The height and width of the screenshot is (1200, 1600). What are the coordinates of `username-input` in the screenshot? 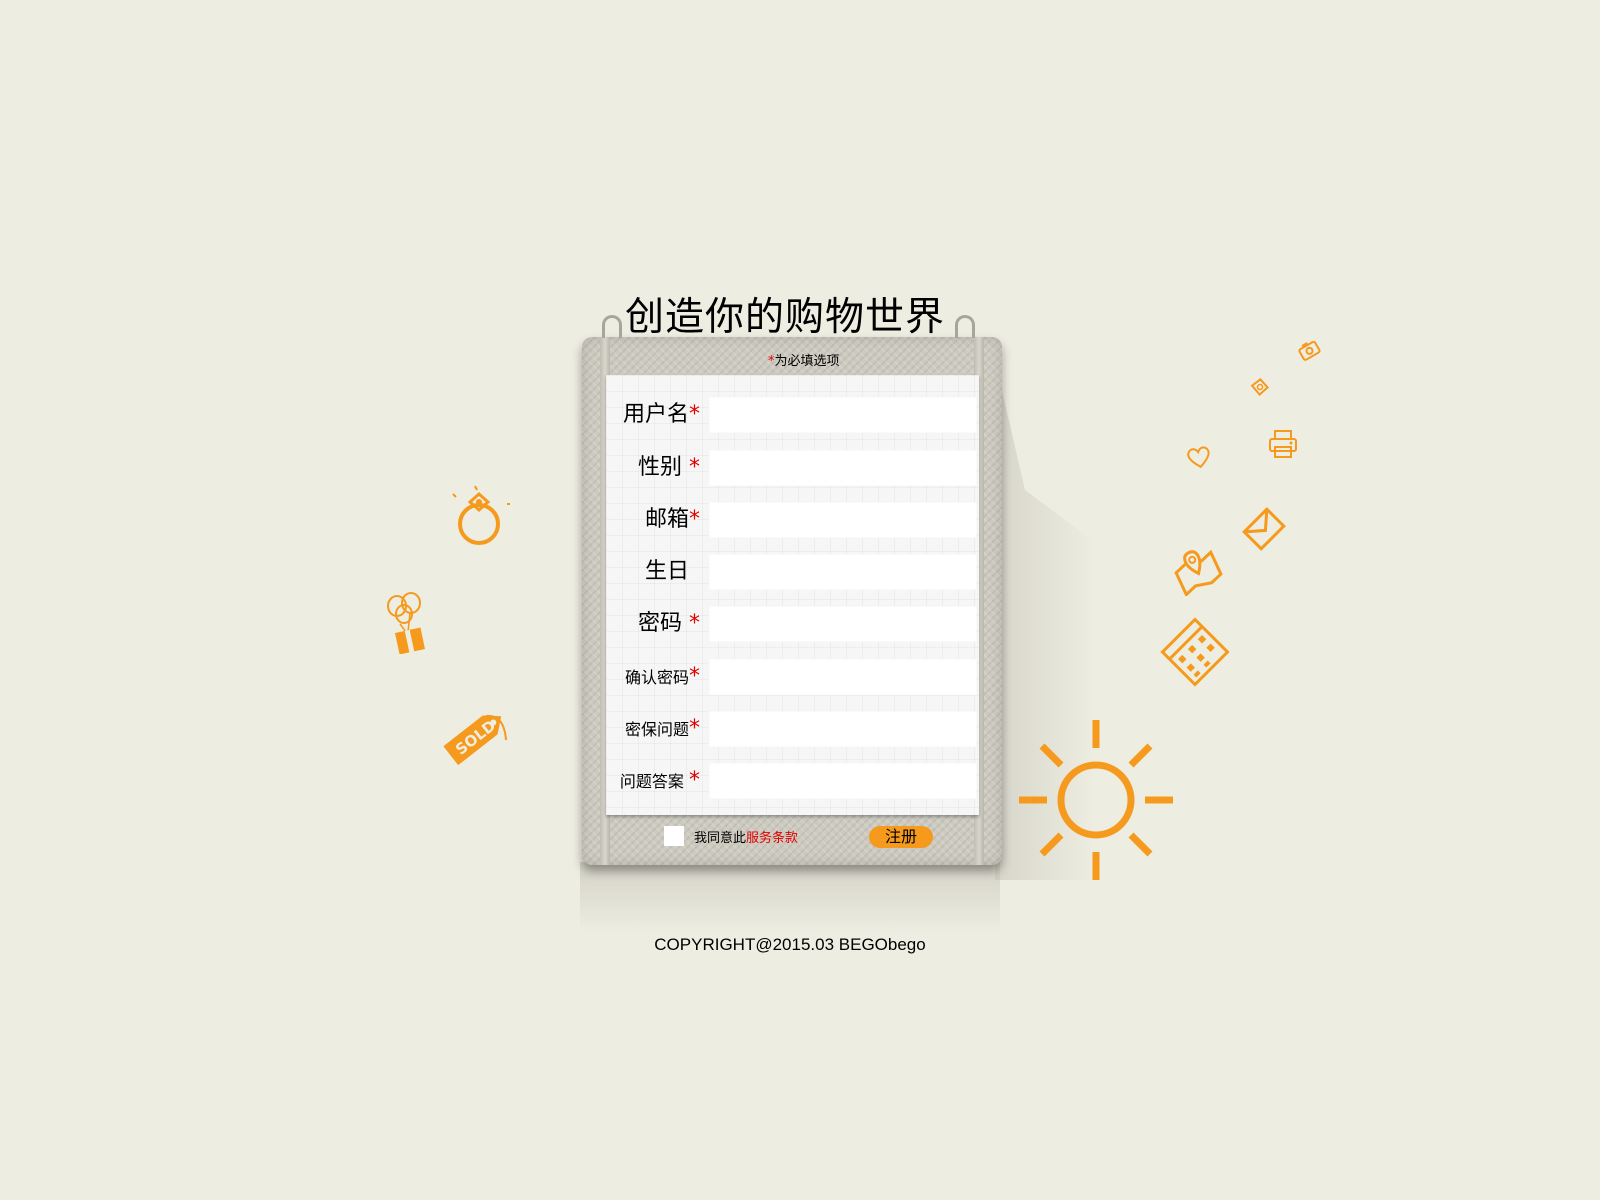 It's located at (843, 415).